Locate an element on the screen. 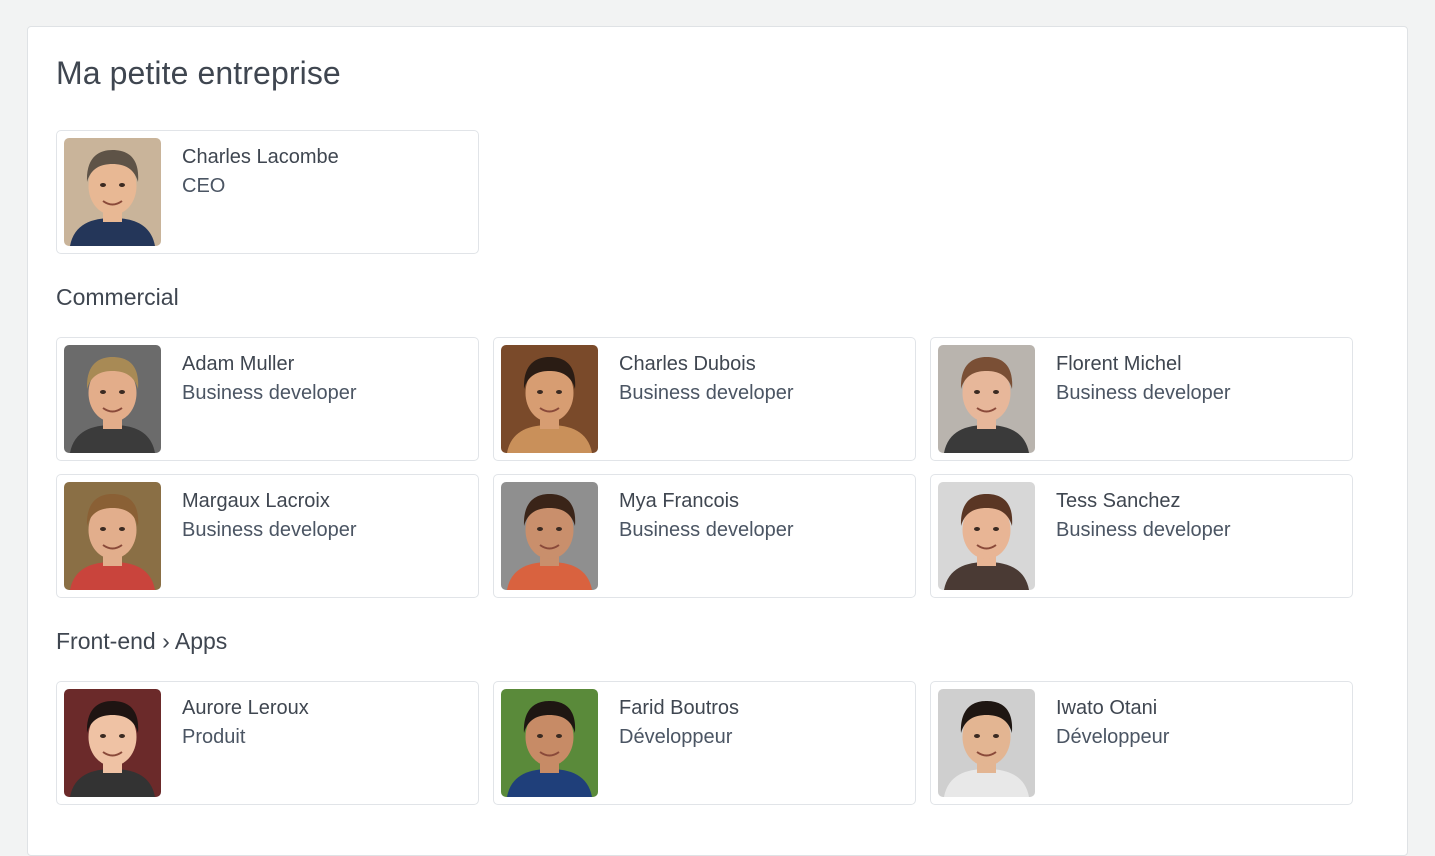 This screenshot has width=1435, height=856. person-name: Charles Dubois is located at coordinates (687, 364).